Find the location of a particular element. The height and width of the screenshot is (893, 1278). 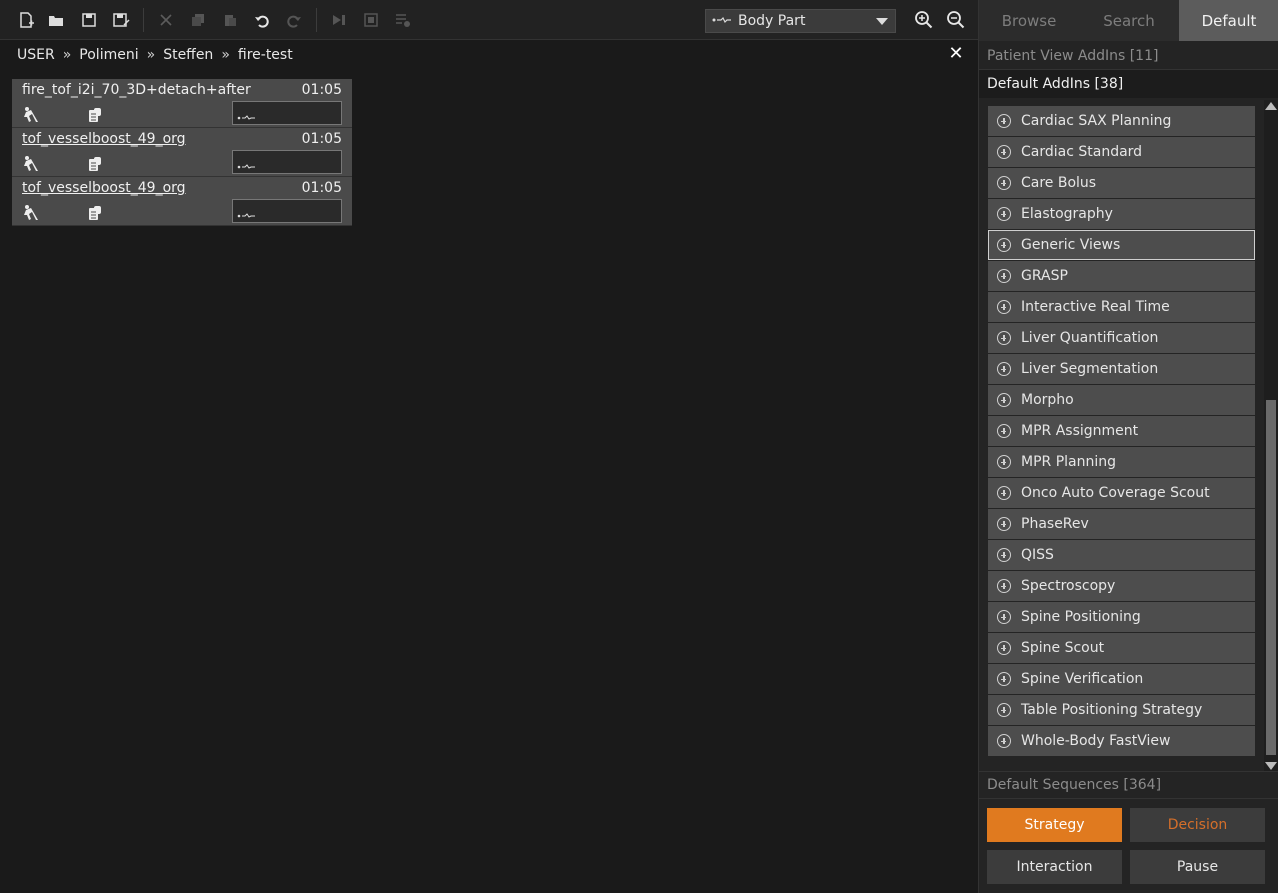

default-addins-header: Default AddIns [38] is located at coordinates (1128, 84).